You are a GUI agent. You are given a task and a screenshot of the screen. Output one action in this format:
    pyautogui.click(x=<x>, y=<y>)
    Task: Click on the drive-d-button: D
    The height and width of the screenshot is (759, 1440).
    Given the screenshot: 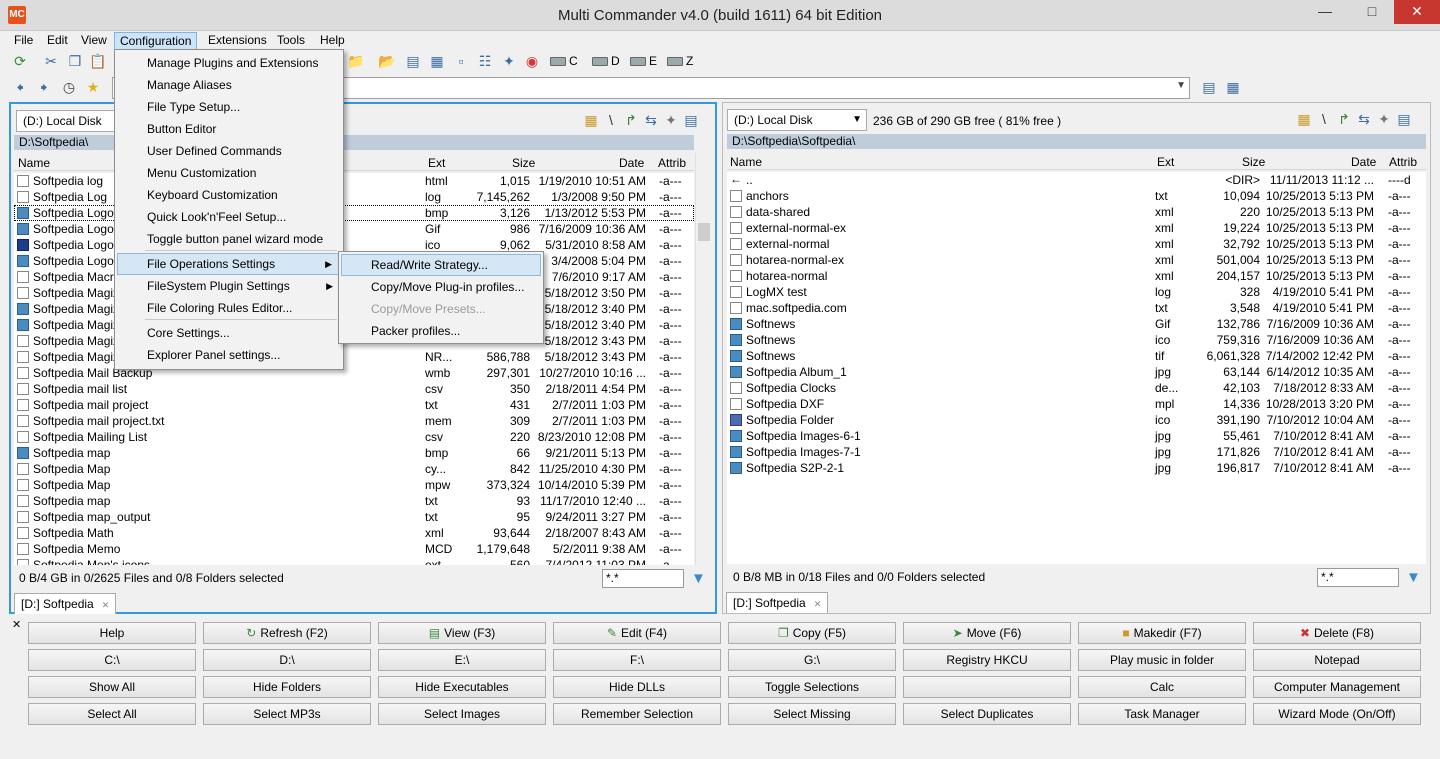 What is the action you would take?
    pyautogui.click(x=606, y=61)
    